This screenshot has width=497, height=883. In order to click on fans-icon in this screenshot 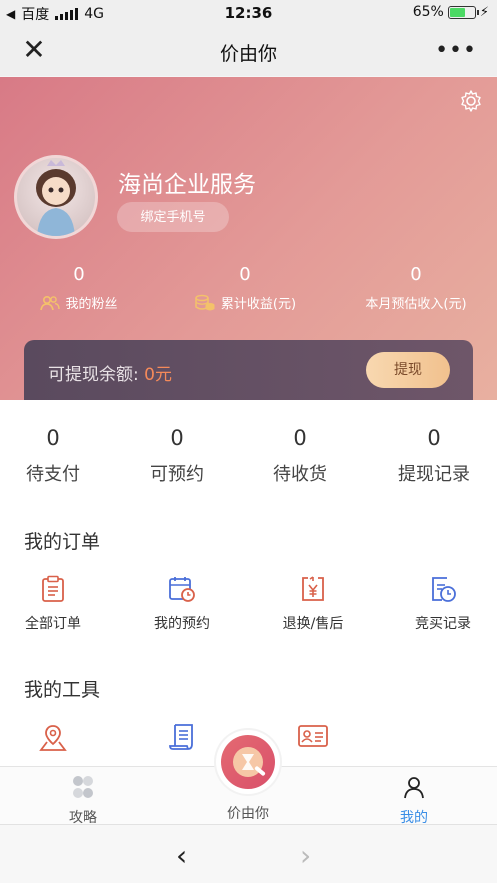, I will do `click(50, 302)`.